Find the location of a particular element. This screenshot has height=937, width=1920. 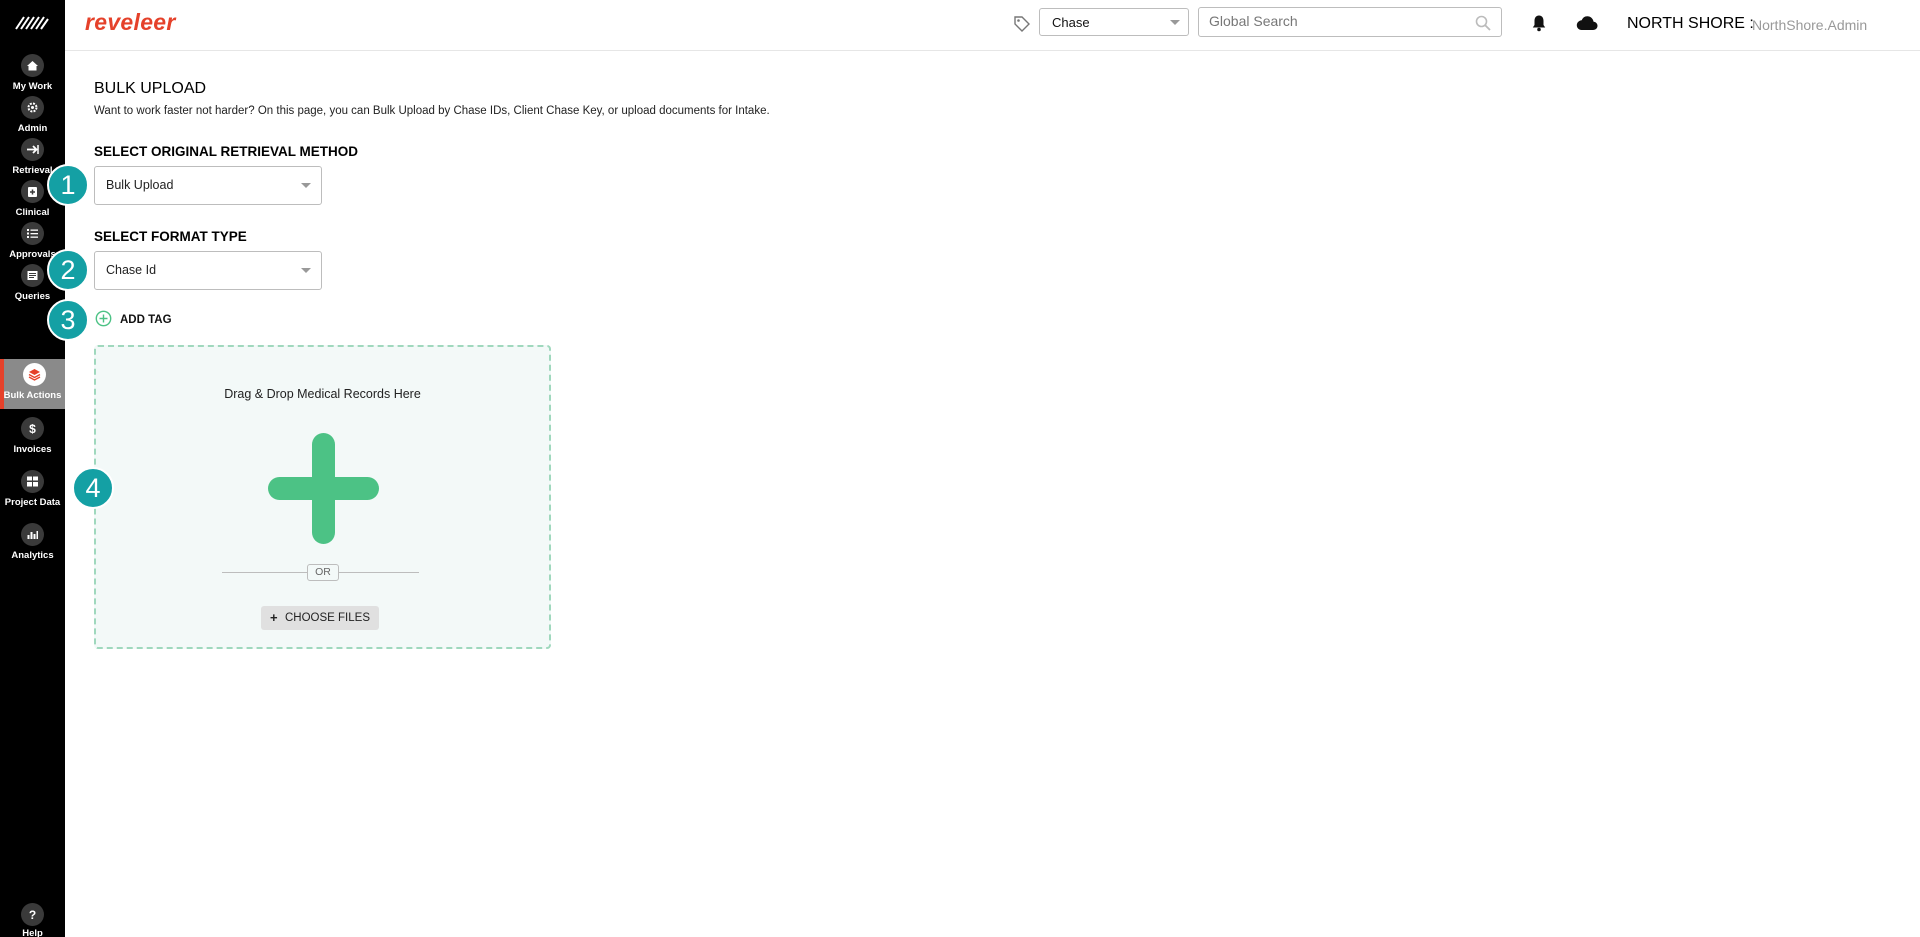

user-name: NorthShore.Admin is located at coordinates (1809, 25).